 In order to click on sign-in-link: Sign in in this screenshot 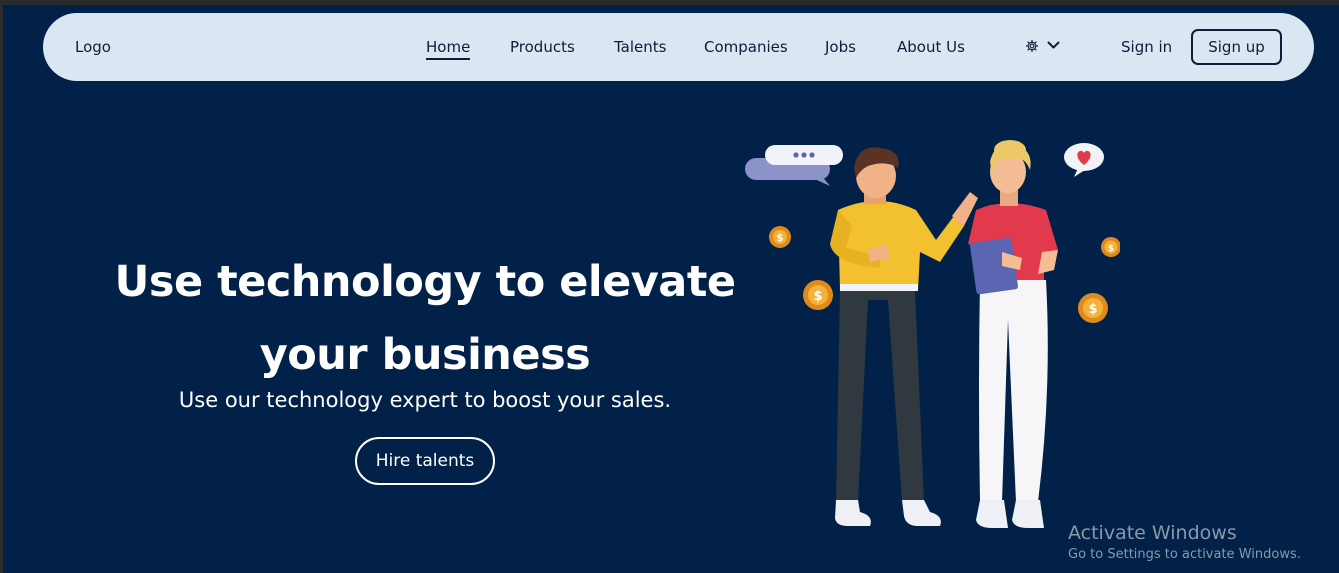, I will do `click(1146, 47)`.